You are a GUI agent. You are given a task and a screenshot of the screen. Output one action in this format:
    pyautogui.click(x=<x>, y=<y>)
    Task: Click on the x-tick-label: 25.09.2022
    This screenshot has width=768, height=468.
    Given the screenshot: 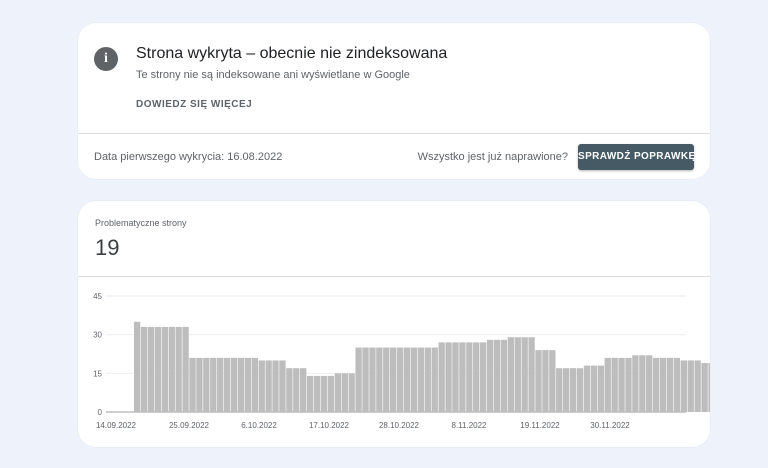 What is the action you would take?
    pyautogui.click(x=189, y=425)
    